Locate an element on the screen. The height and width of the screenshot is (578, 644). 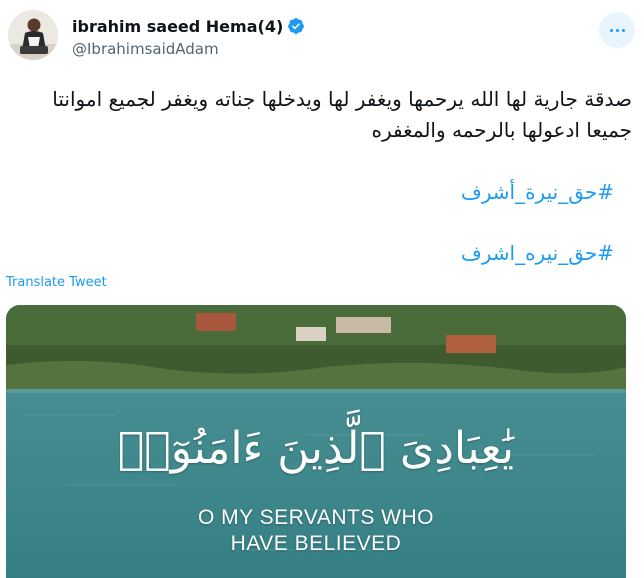
more-options-button is located at coordinates (617, 30).